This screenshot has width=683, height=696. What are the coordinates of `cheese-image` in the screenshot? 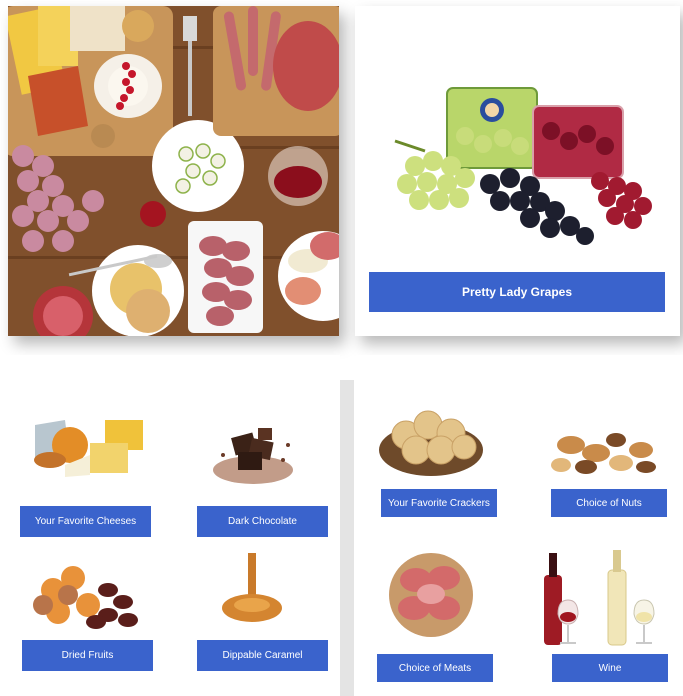 It's located at (88, 448).